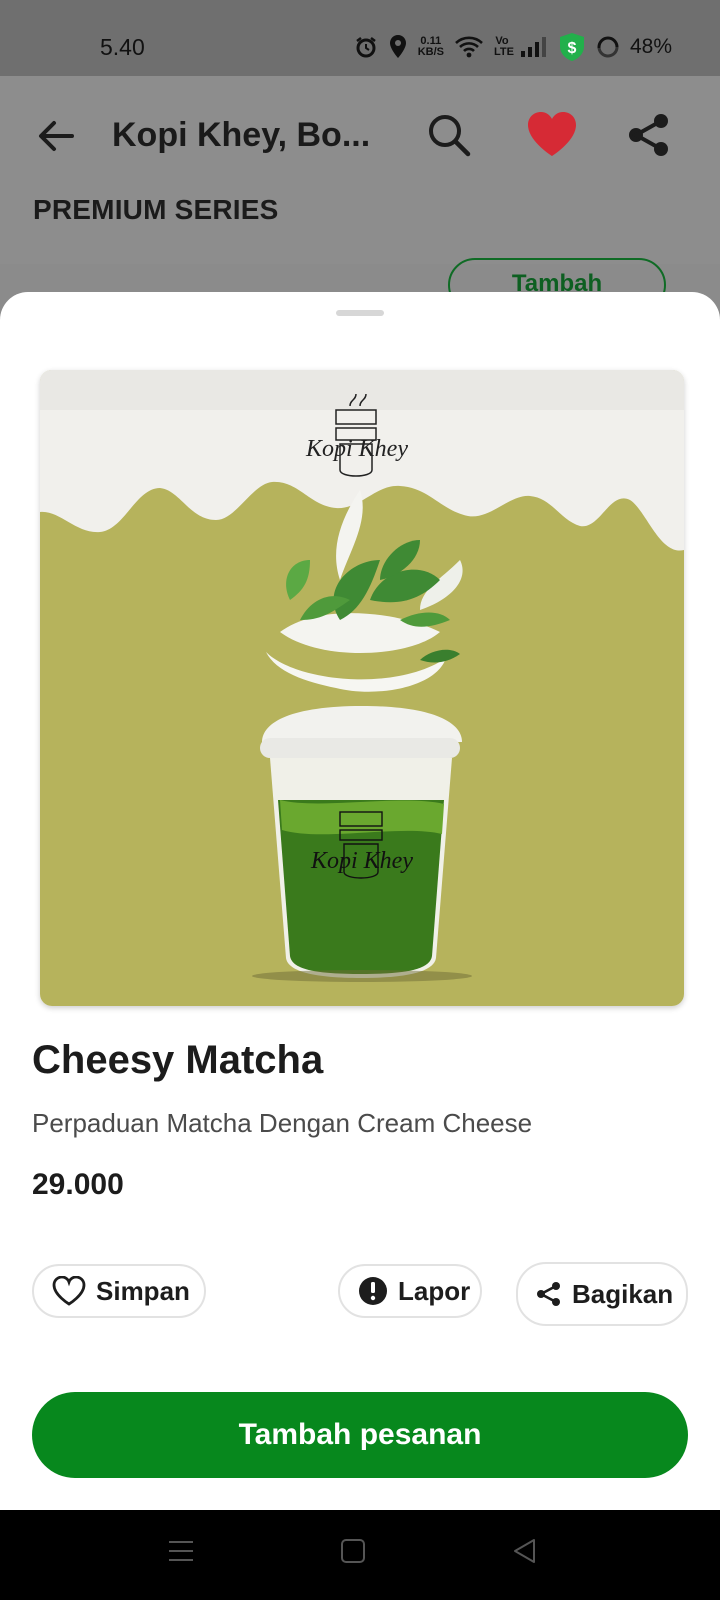  I want to click on net-speed: 0.11 KB/S, so click(430, 46).